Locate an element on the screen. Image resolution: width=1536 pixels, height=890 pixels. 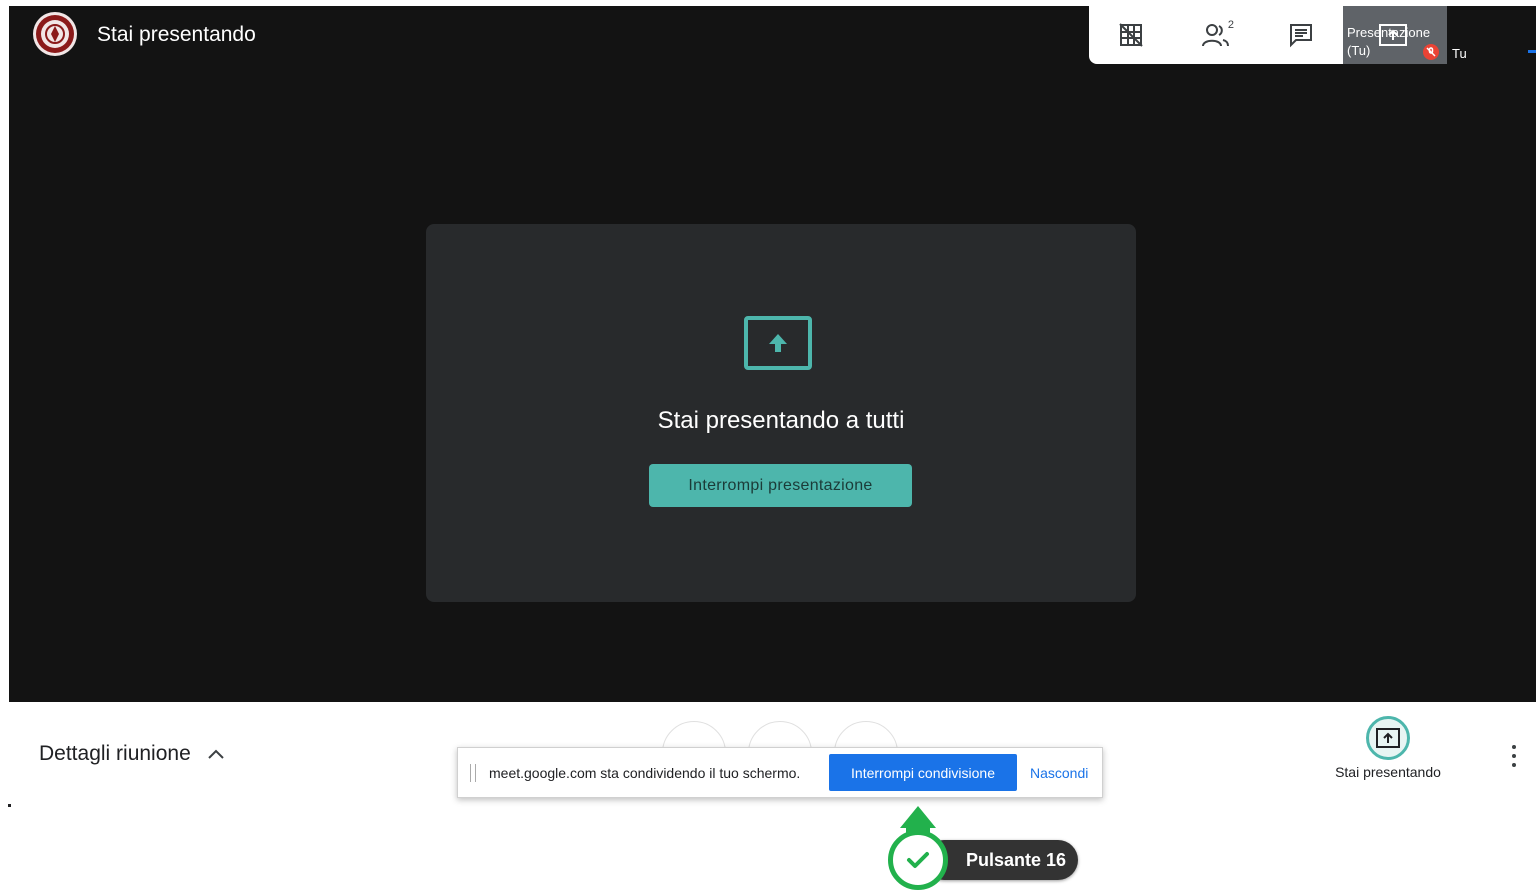
mic-off-icon is located at coordinates (1431, 52).